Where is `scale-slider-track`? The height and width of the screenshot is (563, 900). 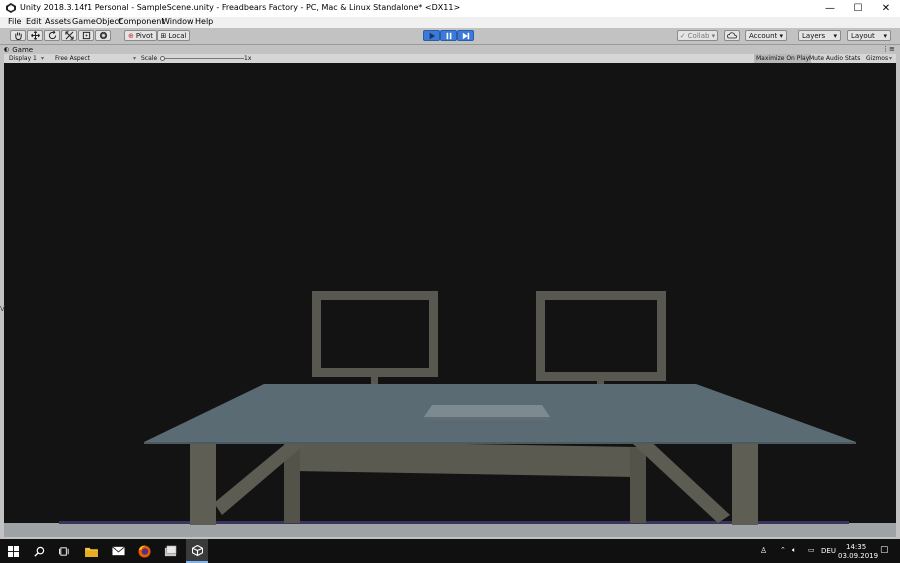 scale-slider-track is located at coordinates (202, 58).